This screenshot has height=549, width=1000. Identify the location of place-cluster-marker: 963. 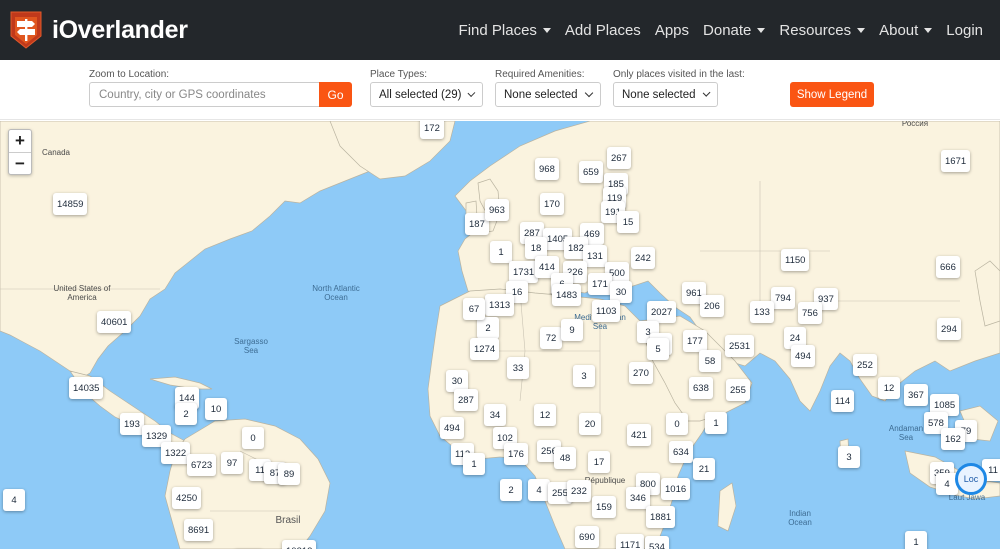
(497, 210).